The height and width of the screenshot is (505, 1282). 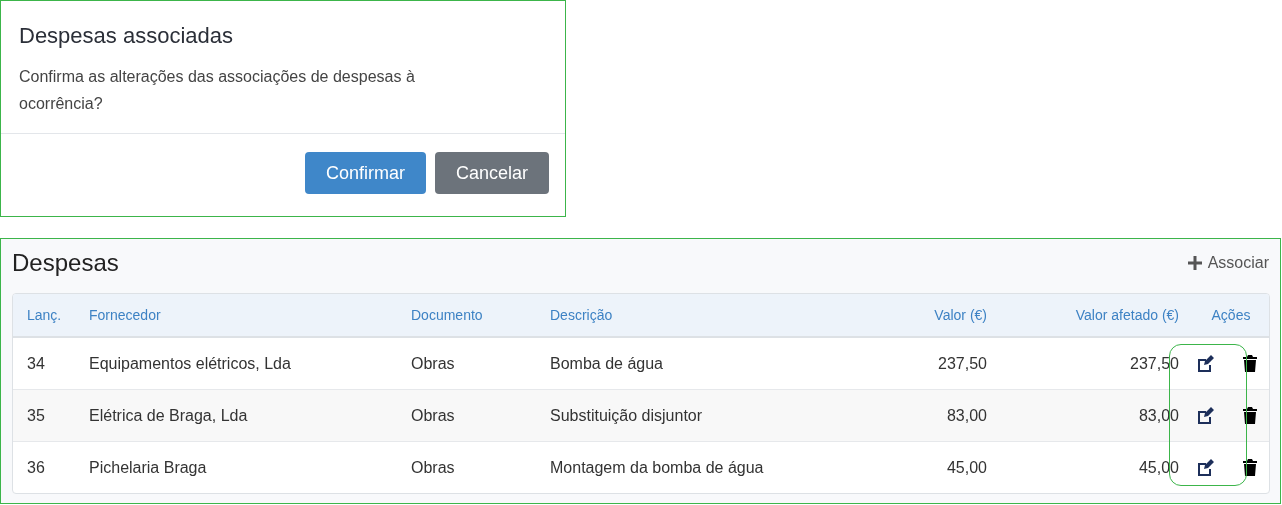 I want to click on dialog-title: Despesas associadas, so click(x=126, y=35).